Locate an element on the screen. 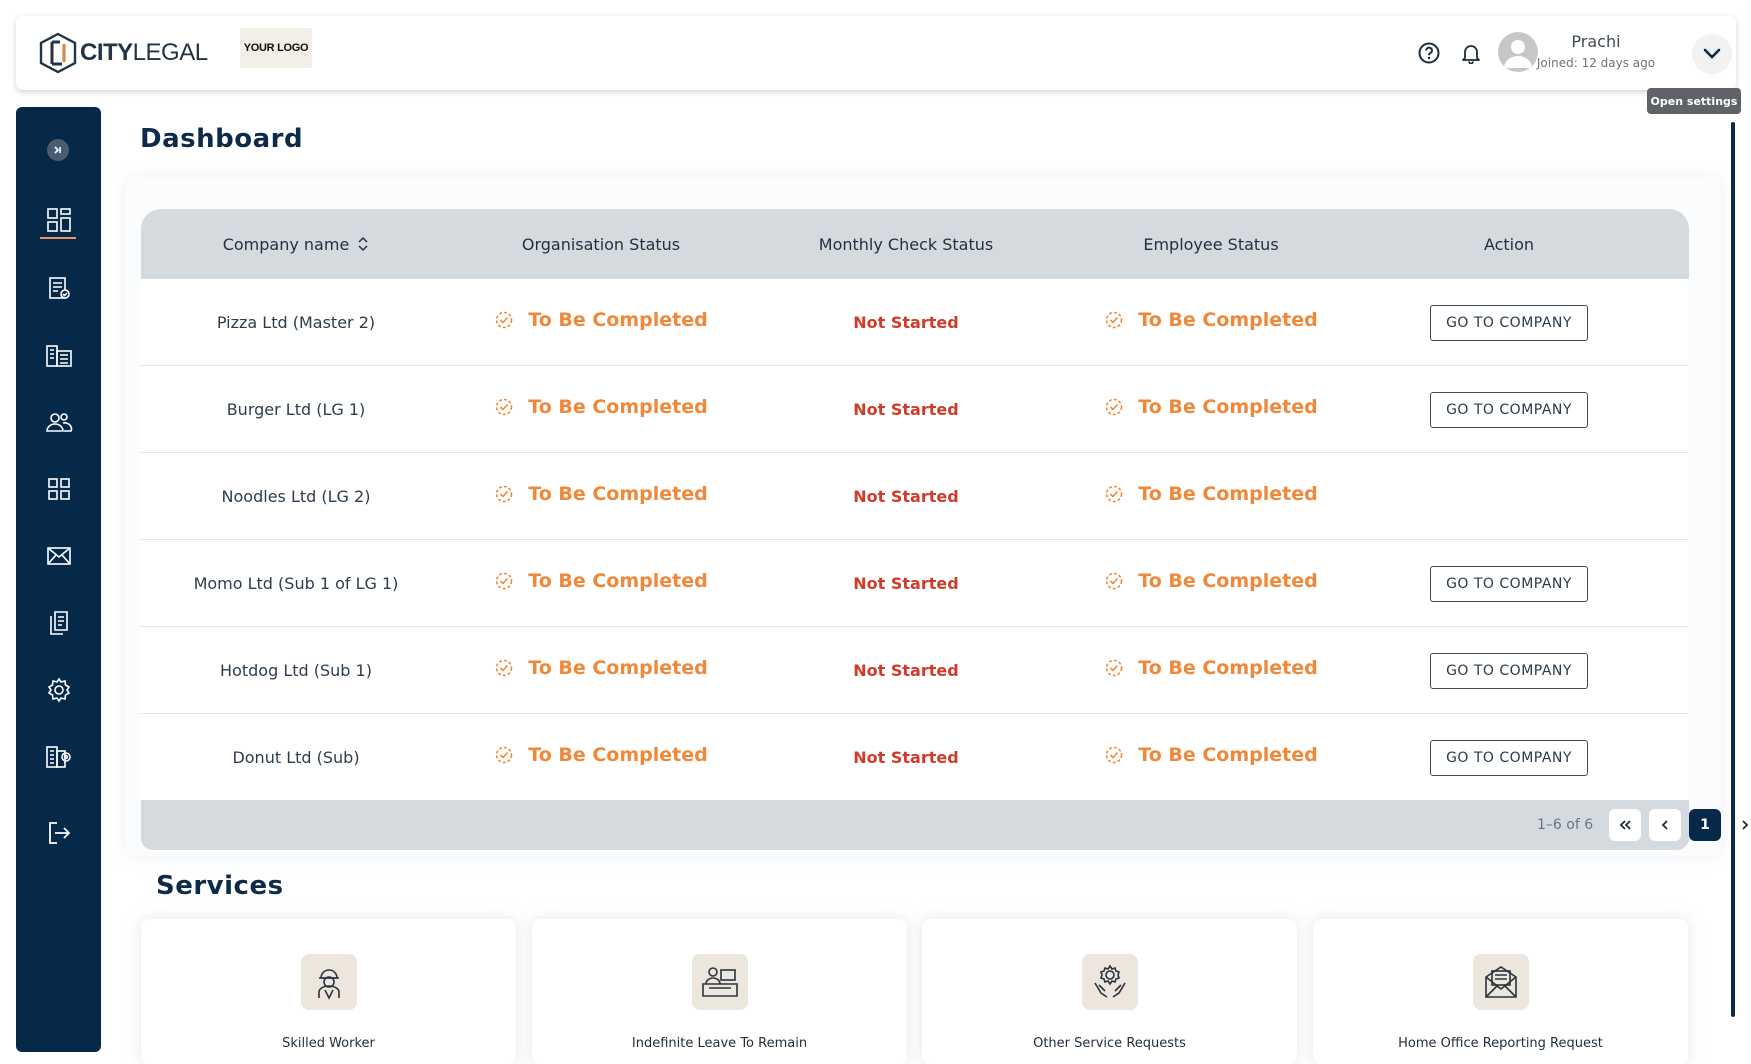 The height and width of the screenshot is (1064, 1751). sidebar-item-dashboard is located at coordinates (59, 220).